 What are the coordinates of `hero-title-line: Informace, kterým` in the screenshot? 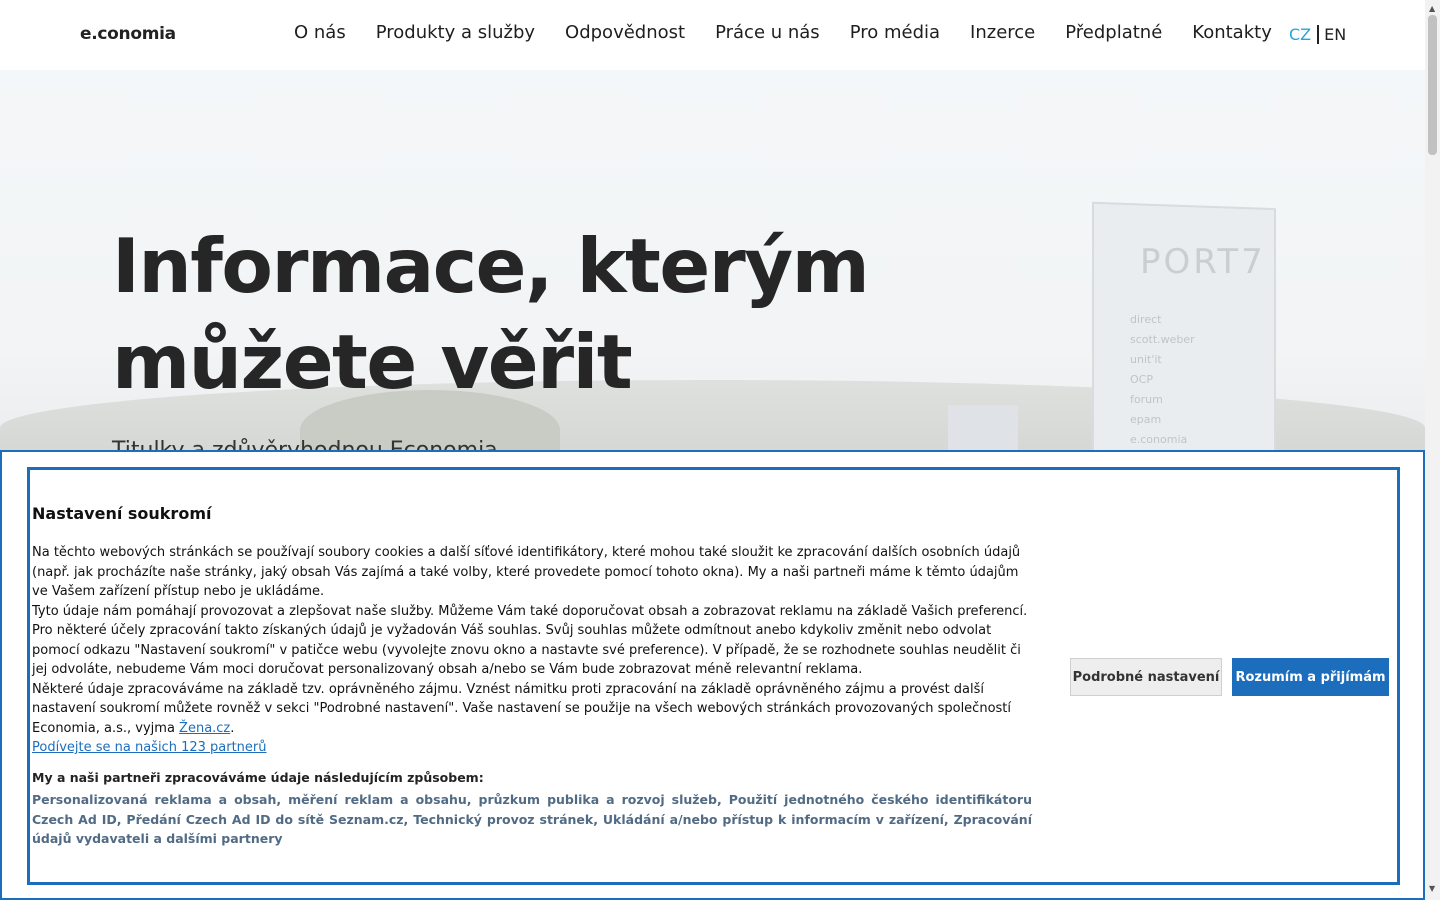 It's located at (491, 266).